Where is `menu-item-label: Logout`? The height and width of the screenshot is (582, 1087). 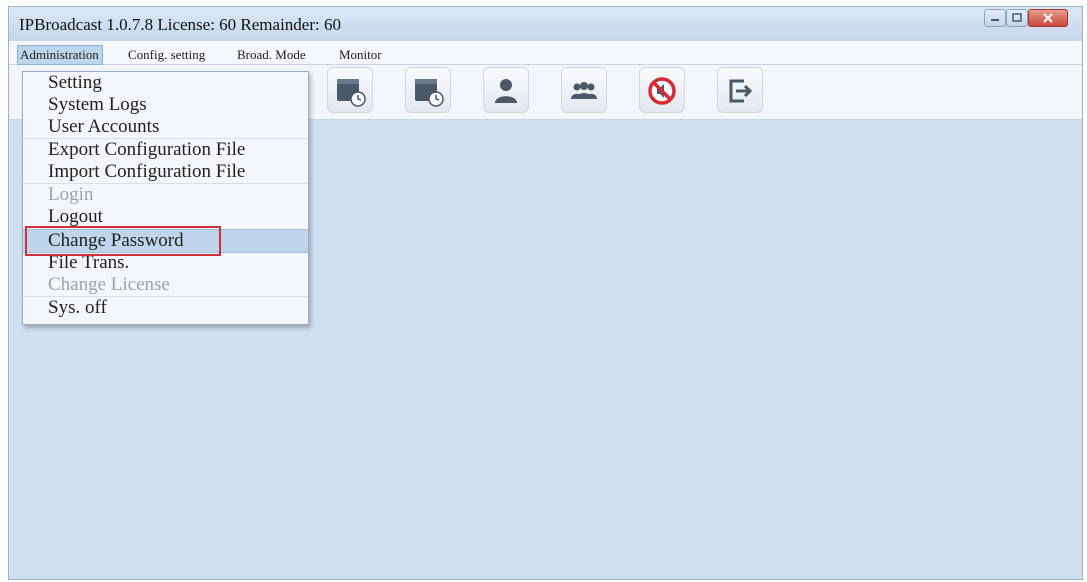 menu-item-label: Logout is located at coordinates (75, 216).